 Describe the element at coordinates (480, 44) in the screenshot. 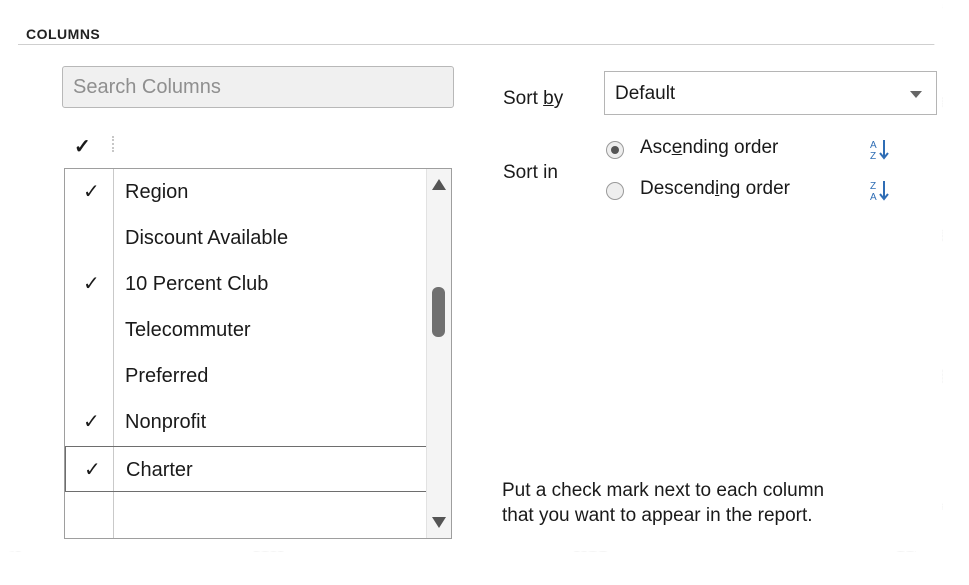

I see `group-divider` at that location.